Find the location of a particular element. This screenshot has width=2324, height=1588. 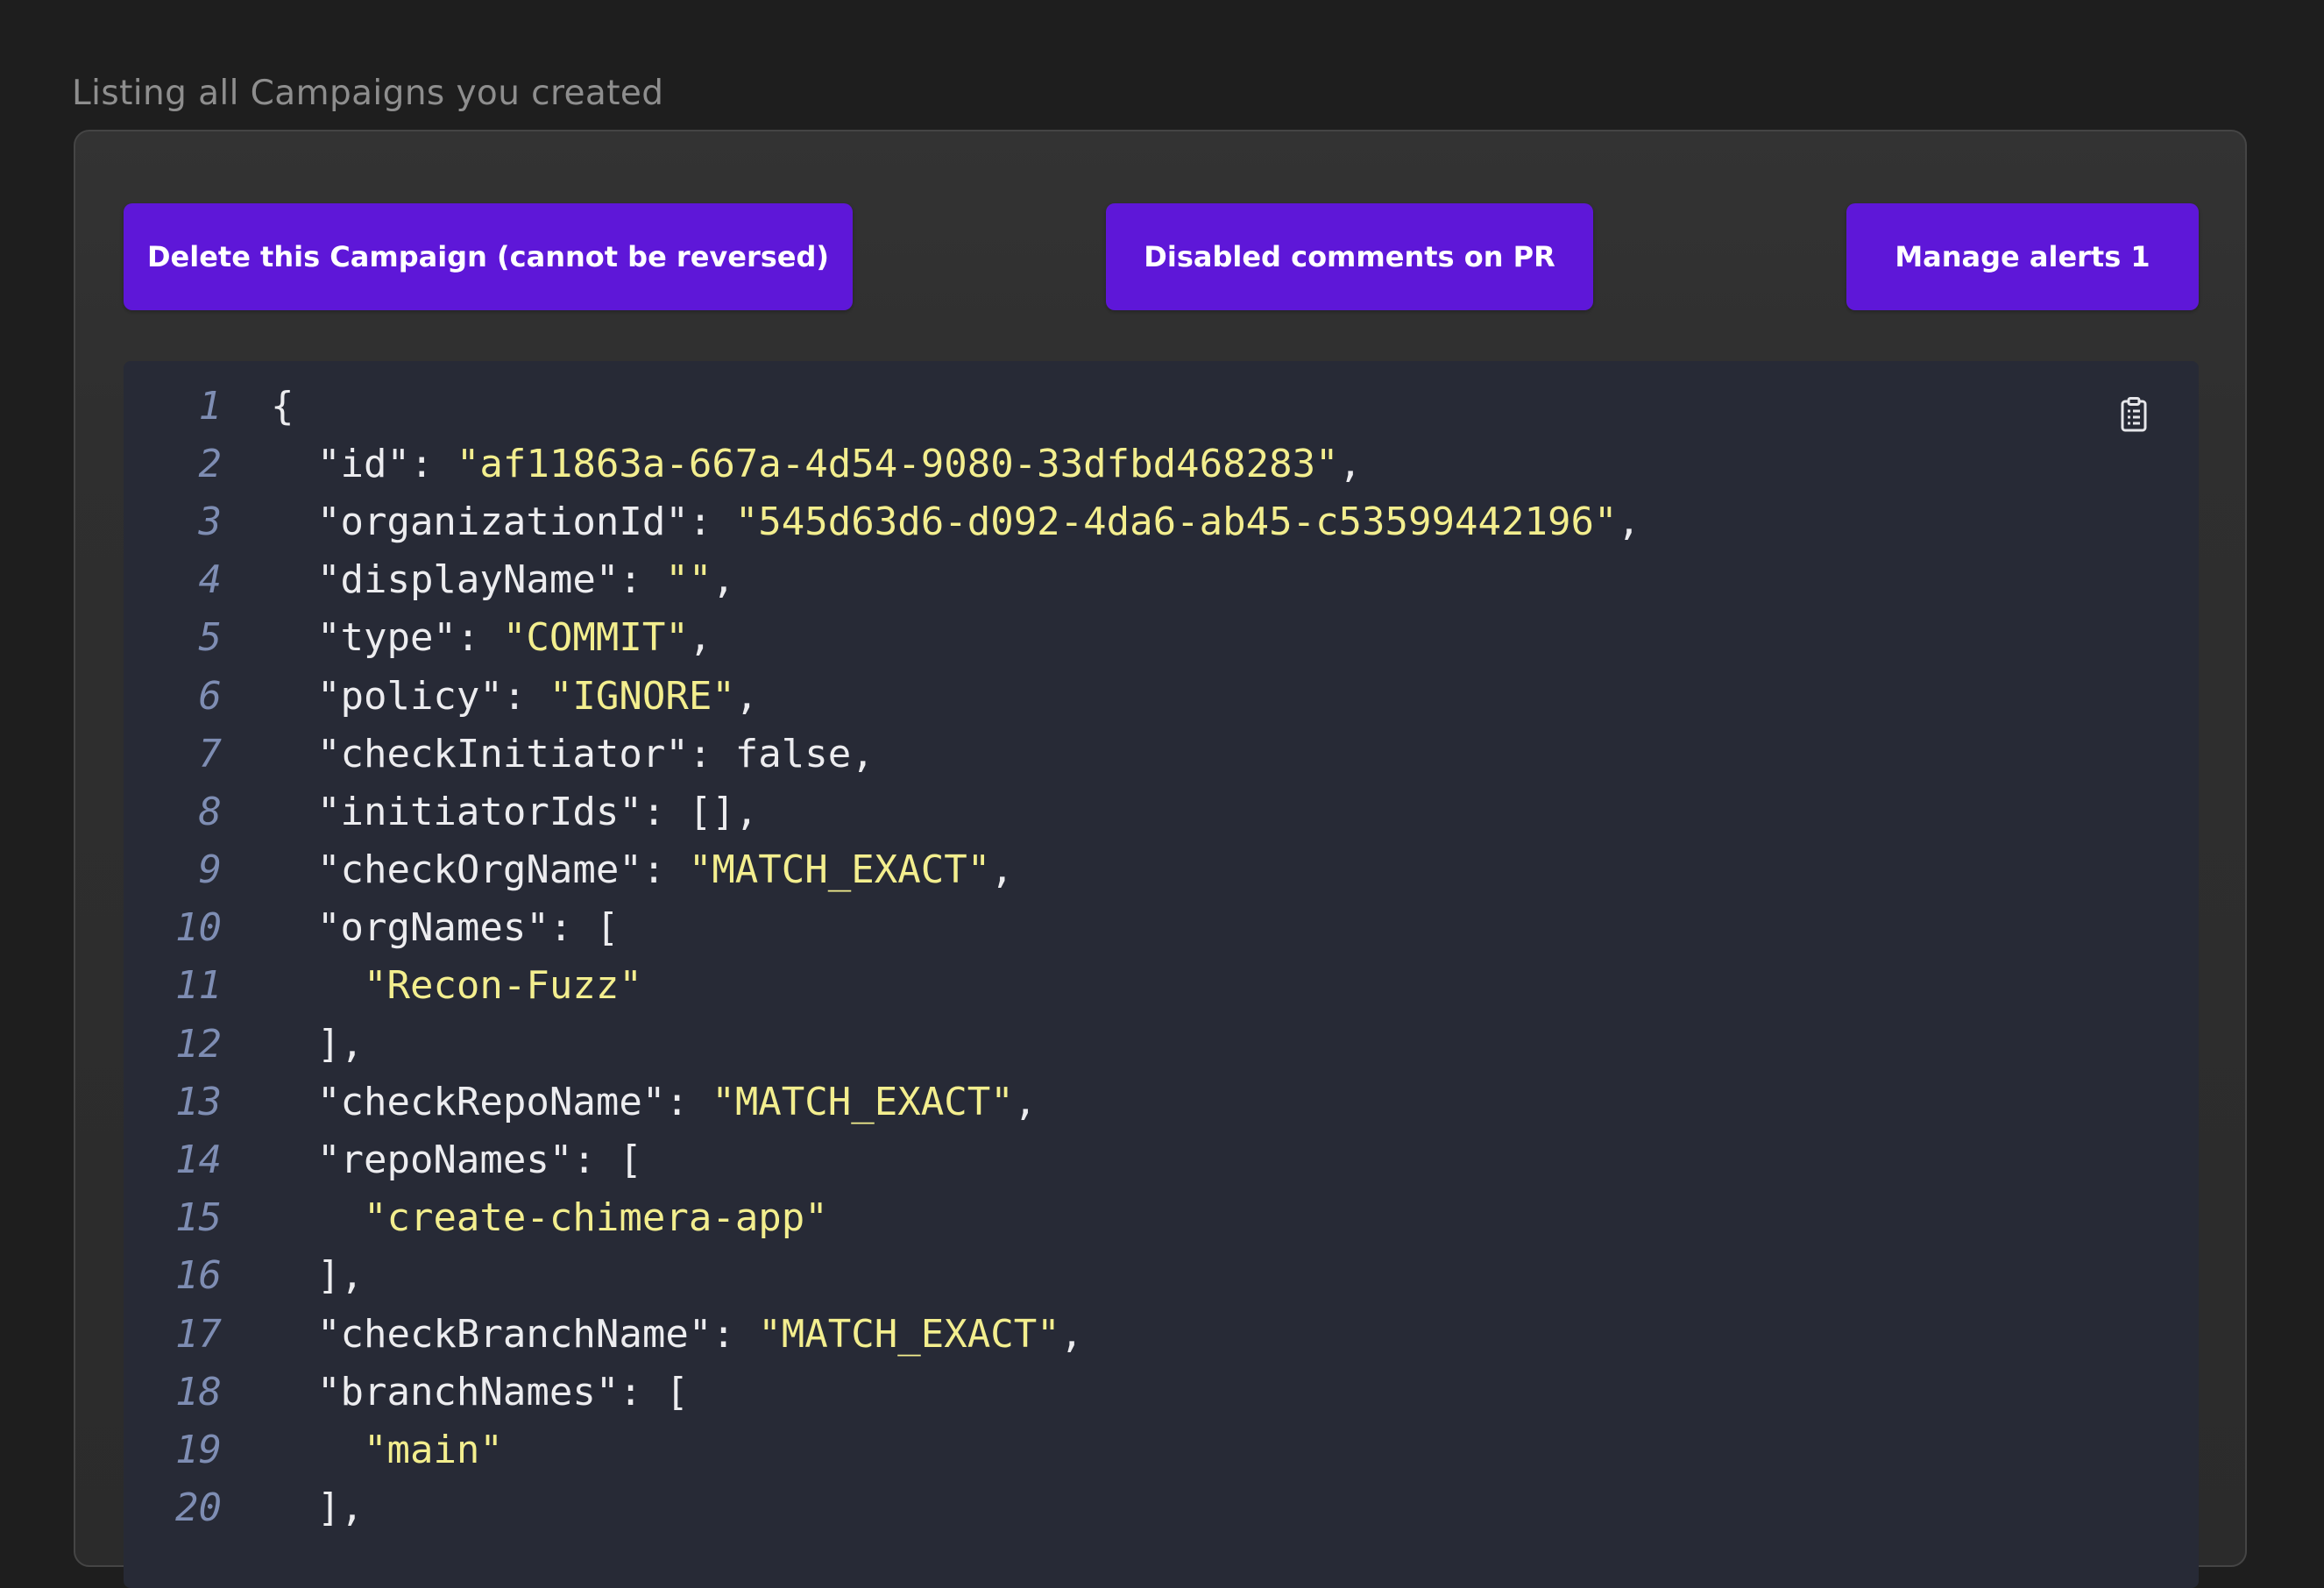

line-number: 20 is located at coordinates (198, 1508).